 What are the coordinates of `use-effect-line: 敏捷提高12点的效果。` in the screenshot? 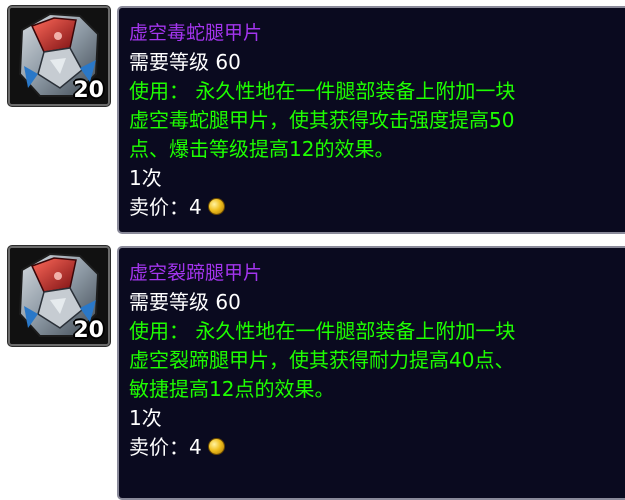 It's located at (232, 389).